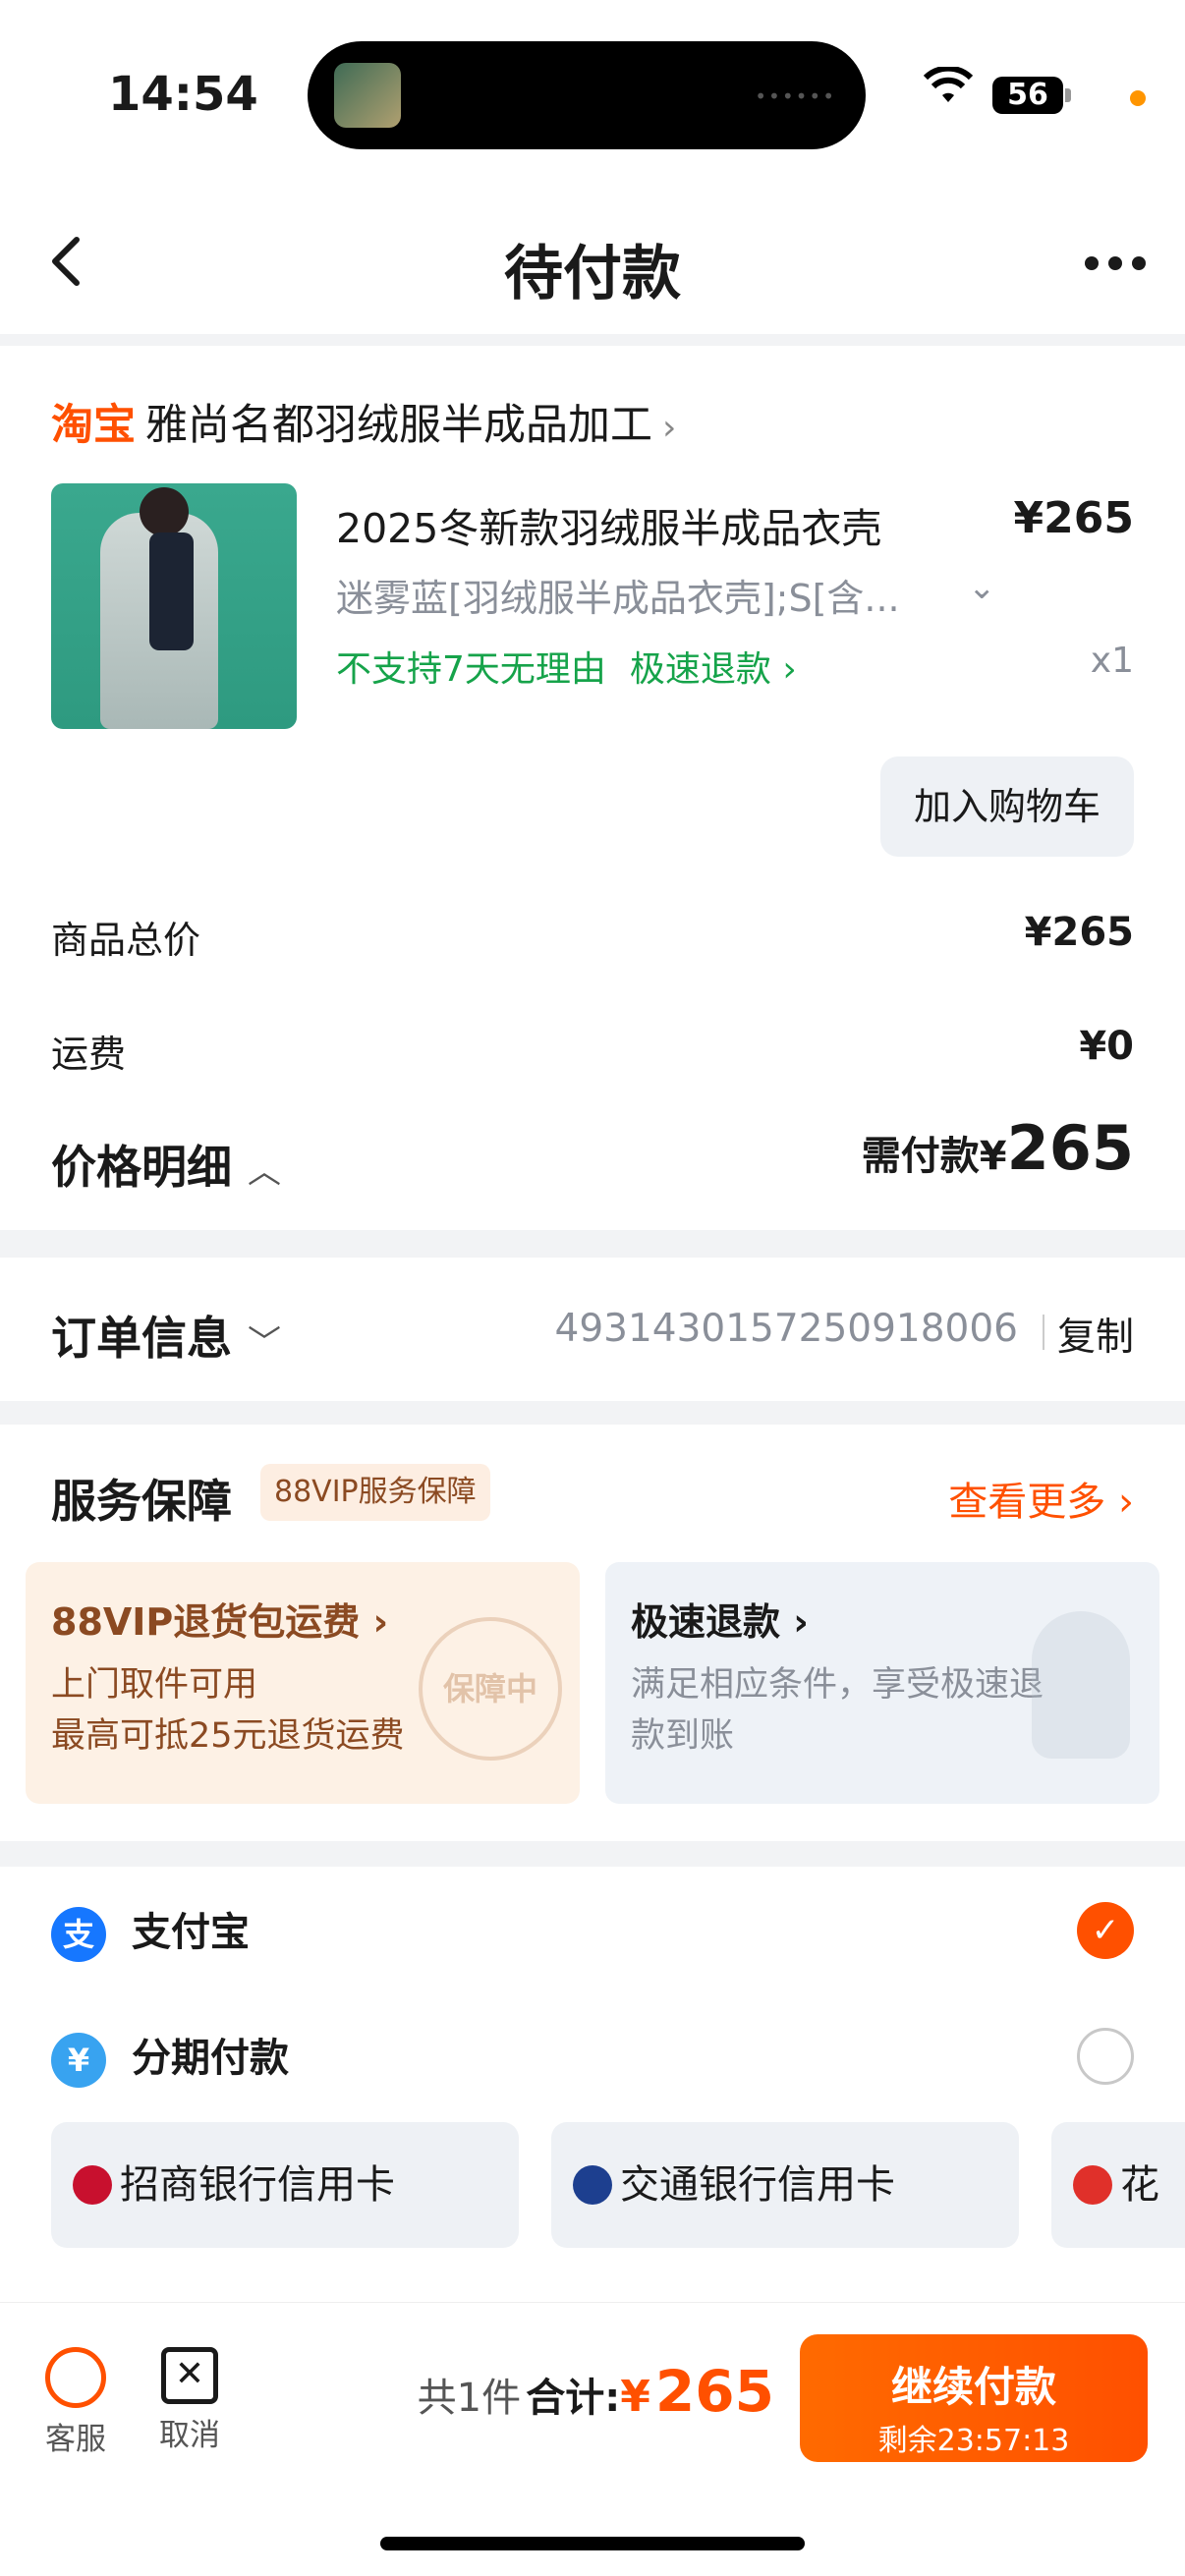 The height and width of the screenshot is (2576, 1185). What do you see at coordinates (573, 2398) in the screenshot?
I see `total-label: 合计:` at bounding box center [573, 2398].